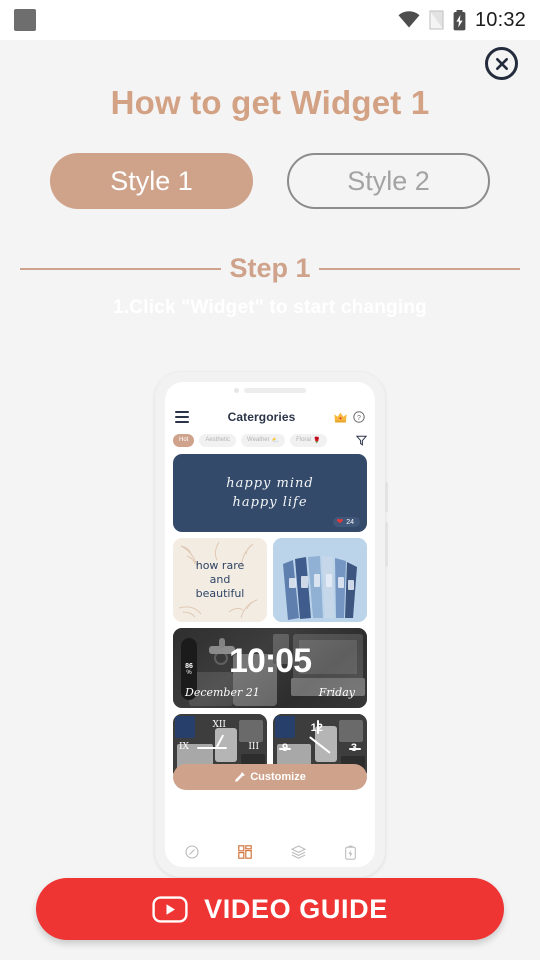  What do you see at coordinates (386, 497) in the screenshot?
I see `phone-side-button-up` at bounding box center [386, 497].